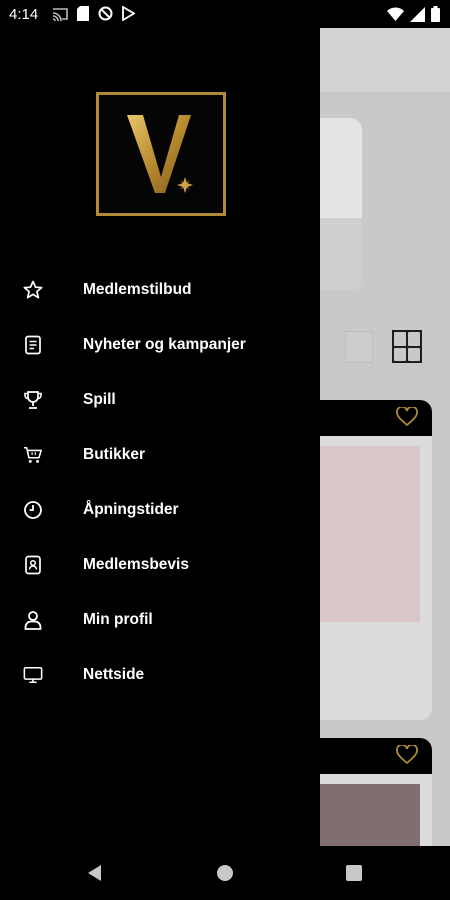  I want to click on system-navigation-bar, so click(225, 873).